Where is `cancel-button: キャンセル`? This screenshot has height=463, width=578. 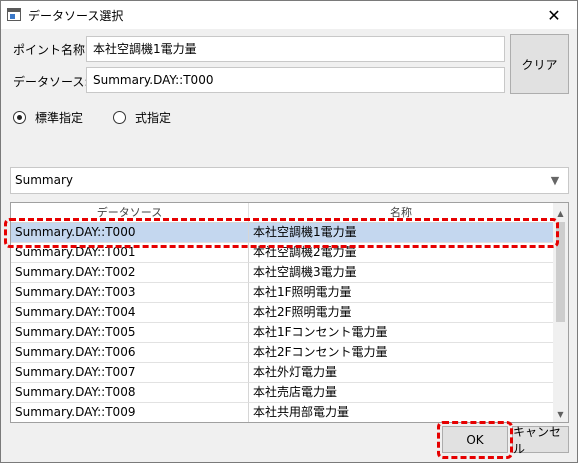 cancel-button: キャンセル is located at coordinates (540, 440).